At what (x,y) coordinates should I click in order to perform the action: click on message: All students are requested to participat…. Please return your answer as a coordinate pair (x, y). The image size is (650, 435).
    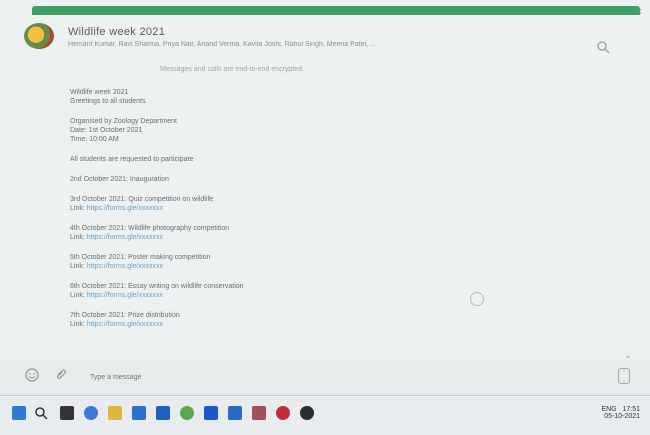
    Looking at the image, I should click on (280, 159).